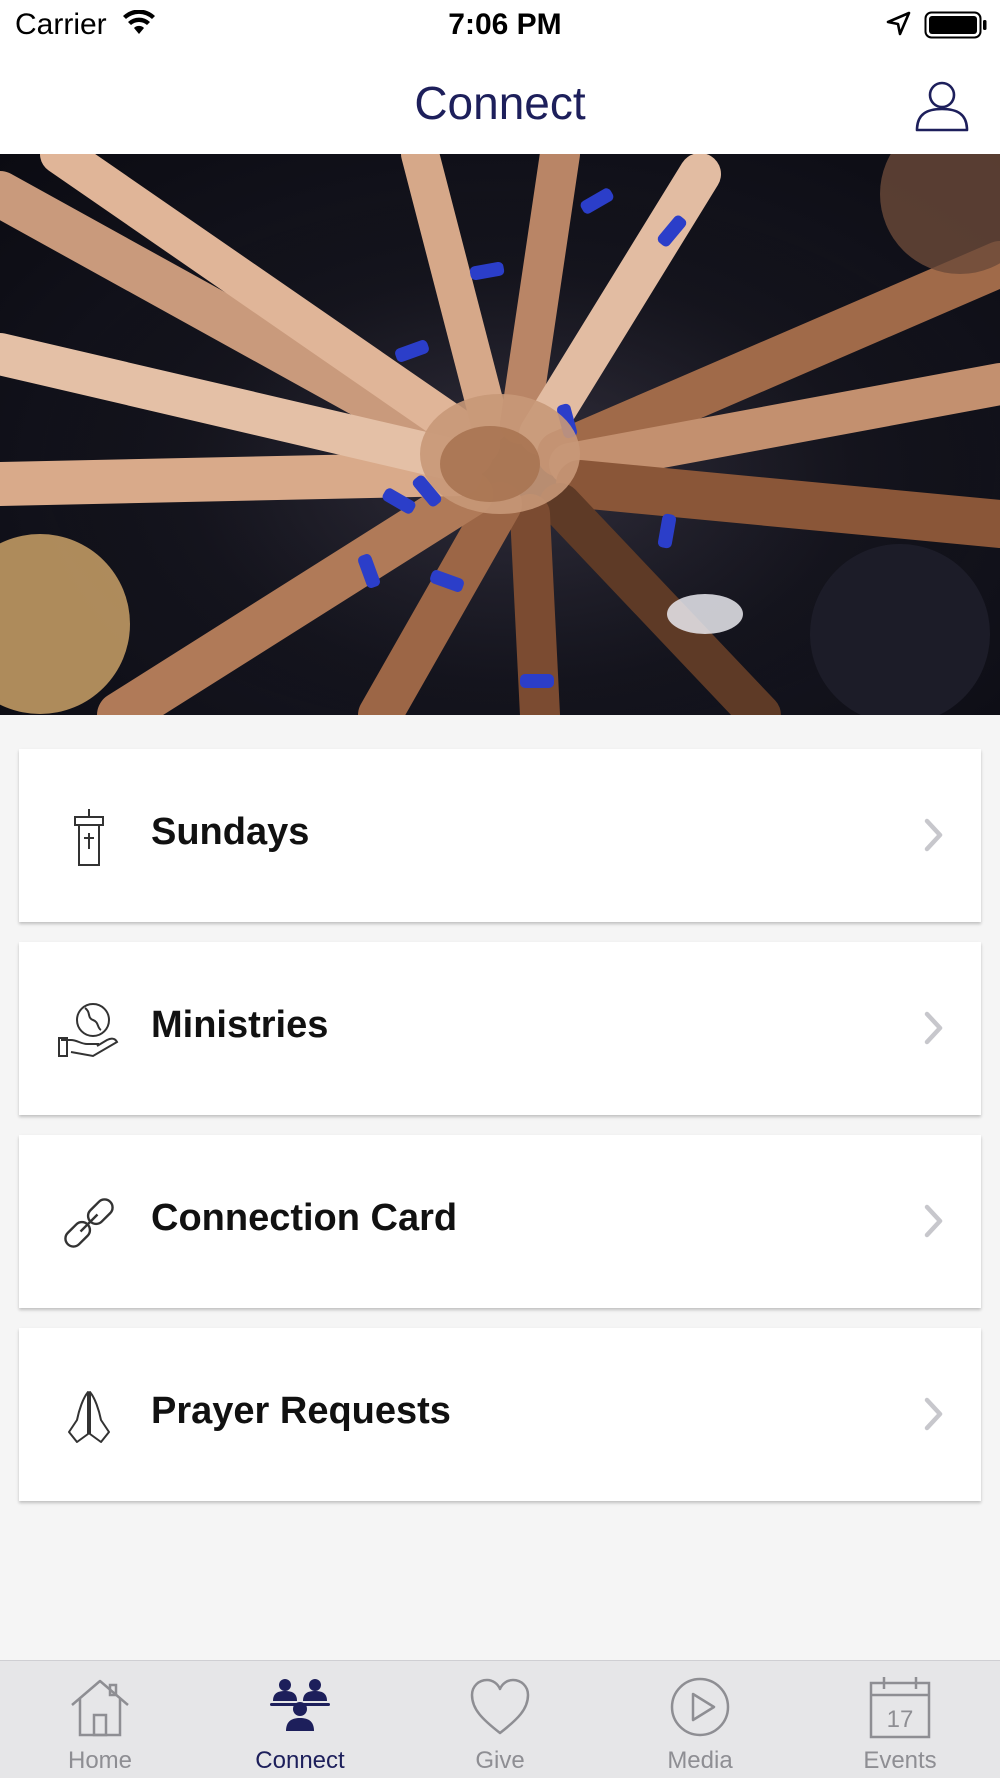  Describe the element at coordinates (500, 1028) in the screenshot. I see `menu-item-ministries: Ministries` at that location.